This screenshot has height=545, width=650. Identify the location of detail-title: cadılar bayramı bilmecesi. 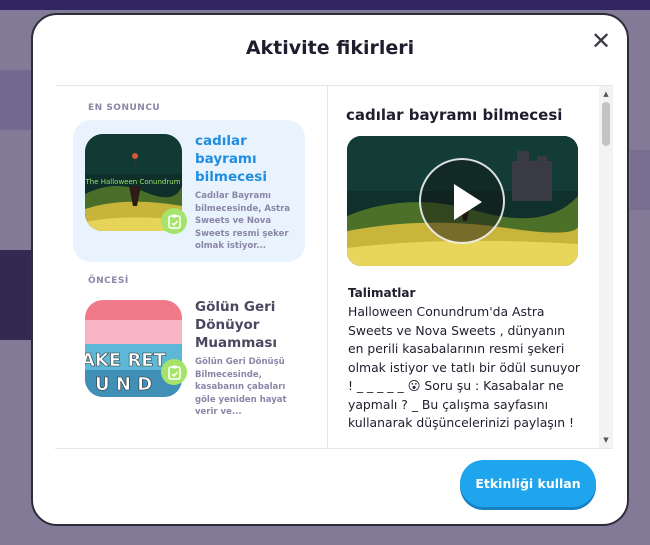
(454, 115).